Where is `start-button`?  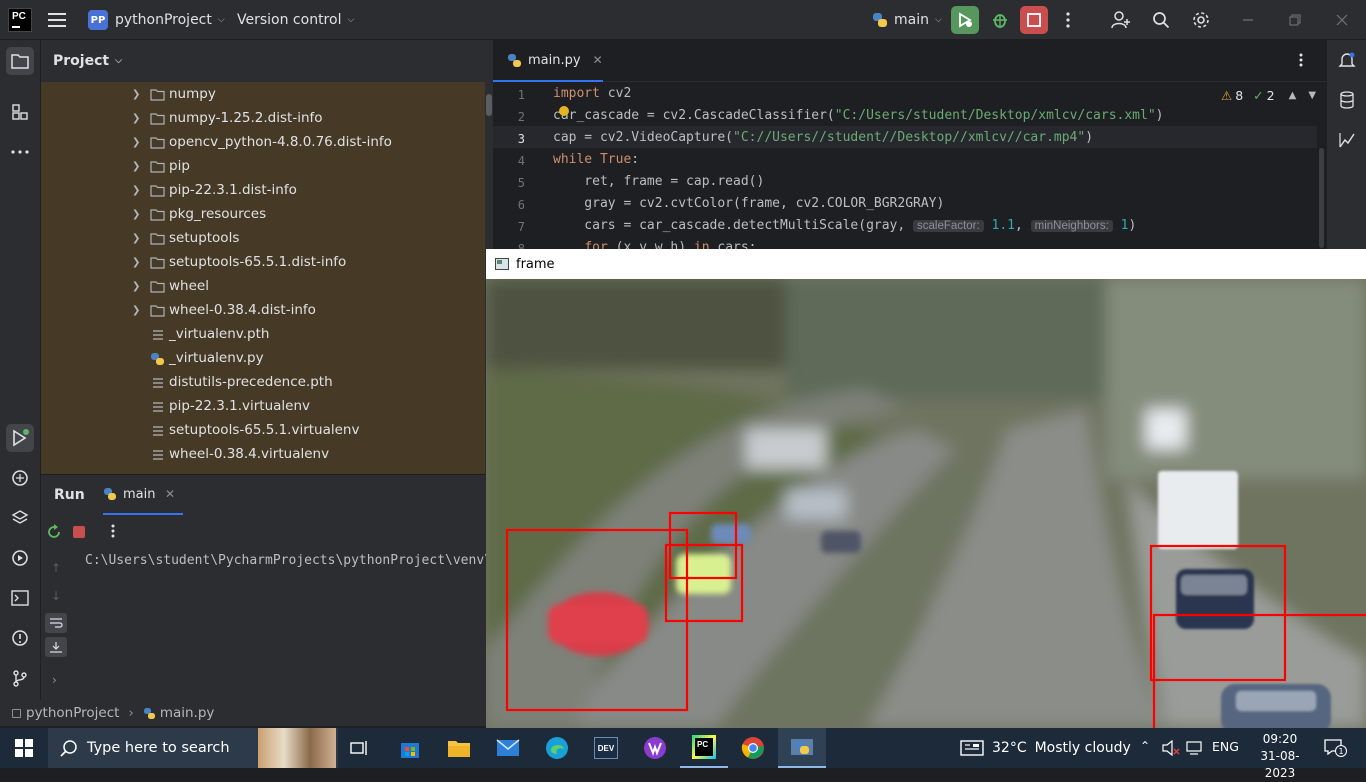
start-button is located at coordinates (24, 748).